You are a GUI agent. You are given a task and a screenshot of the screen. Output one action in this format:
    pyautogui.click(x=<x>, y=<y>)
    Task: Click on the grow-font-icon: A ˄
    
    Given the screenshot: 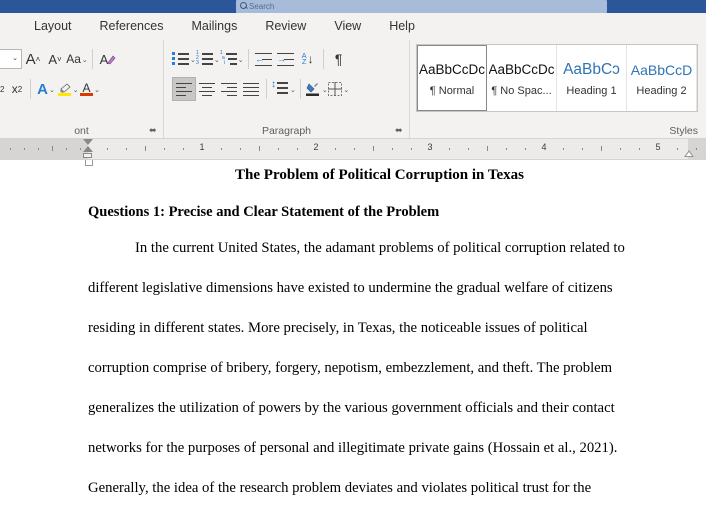 What is the action you would take?
    pyautogui.click(x=33, y=59)
    